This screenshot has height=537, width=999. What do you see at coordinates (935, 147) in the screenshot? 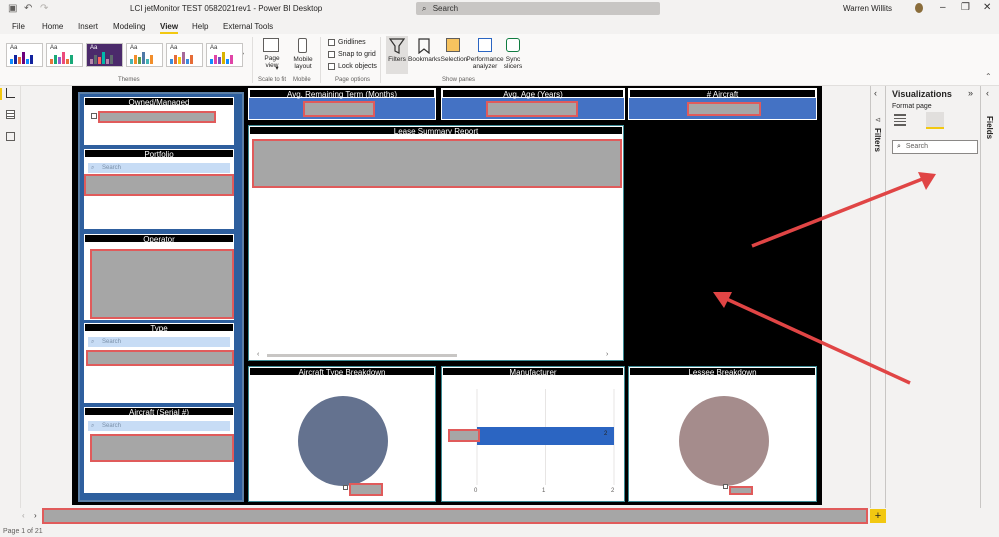
I see `viz-search-input: ⌕ Search` at bounding box center [935, 147].